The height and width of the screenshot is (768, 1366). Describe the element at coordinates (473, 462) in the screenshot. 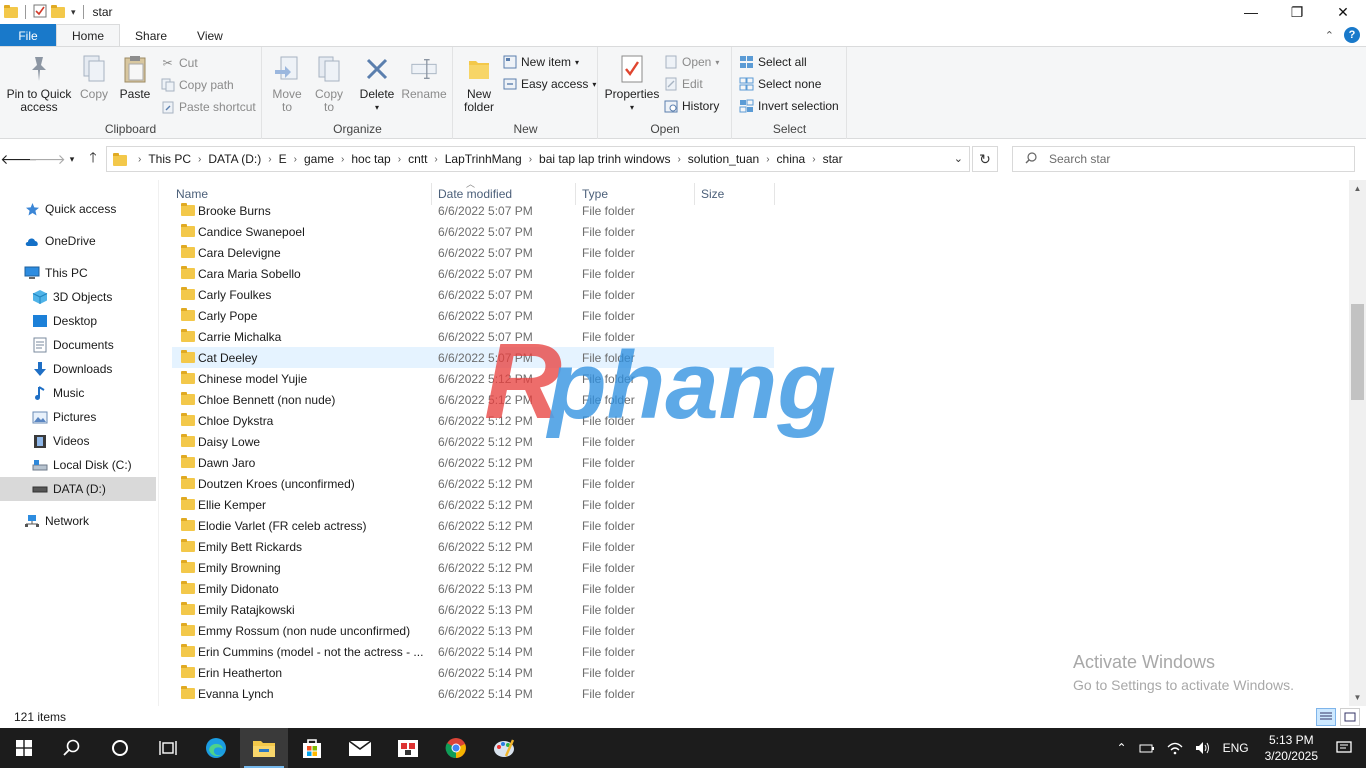

I see `file-row: Dawn Jaro 6/6/2022 5:12 PM File folder` at that location.